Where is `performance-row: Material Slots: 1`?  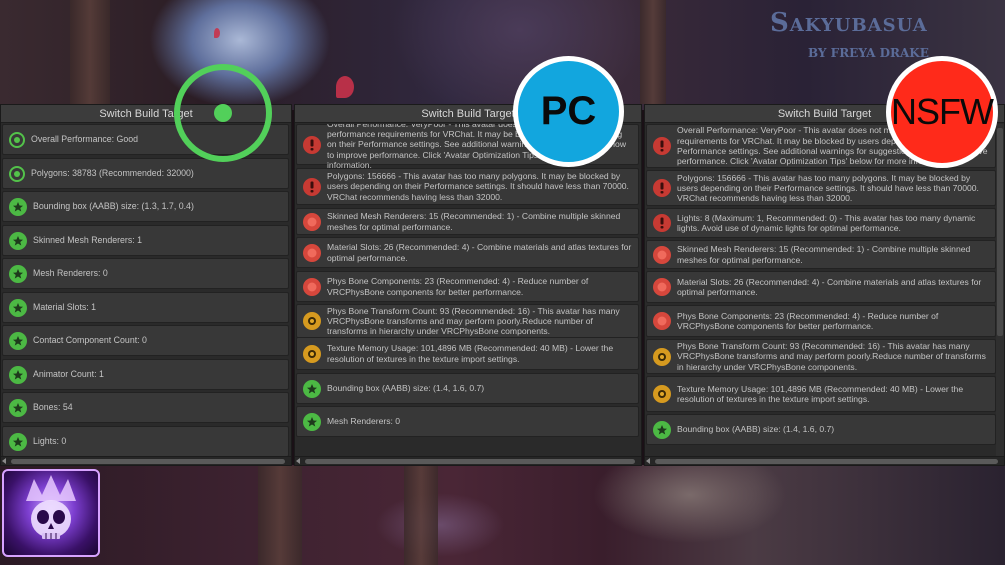
performance-row: Material Slots: 1 is located at coordinates (145, 307).